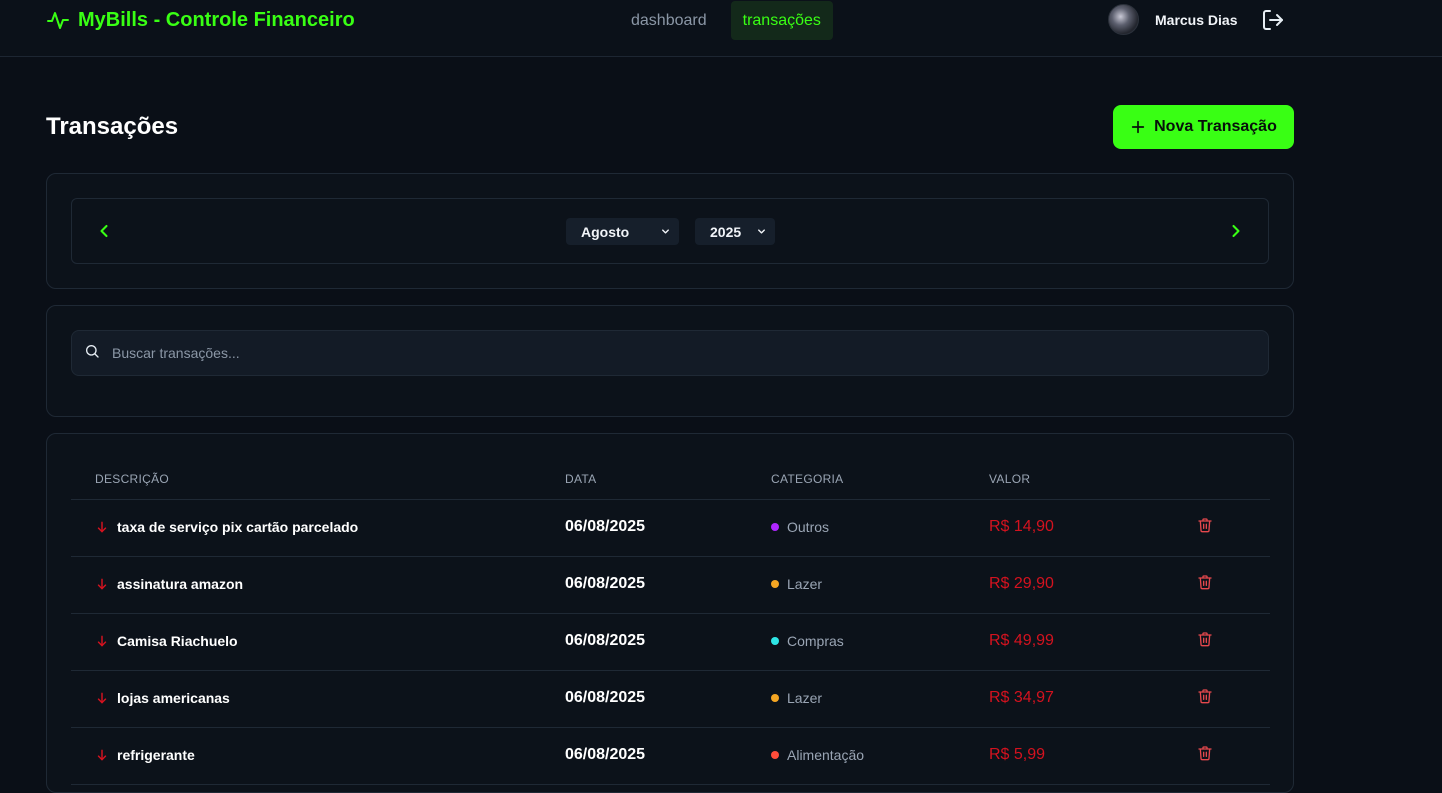 The height and width of the screenshot is (793, 1442). I want to click on transaction-value: R$ 34,97, so click(1021, 697).